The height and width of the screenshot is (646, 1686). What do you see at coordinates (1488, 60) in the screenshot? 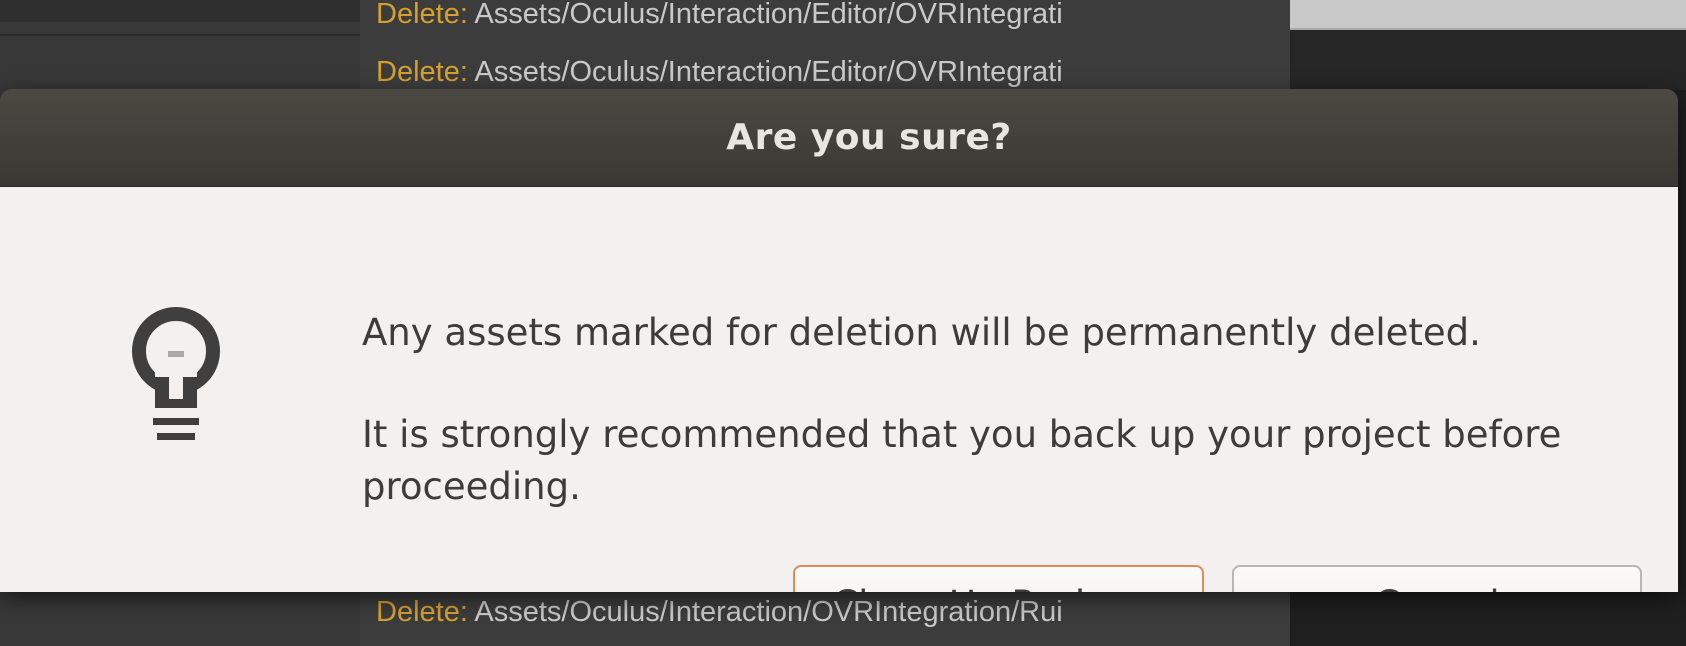
I see `scene-toolbar` at bounding box center [1488, 60].